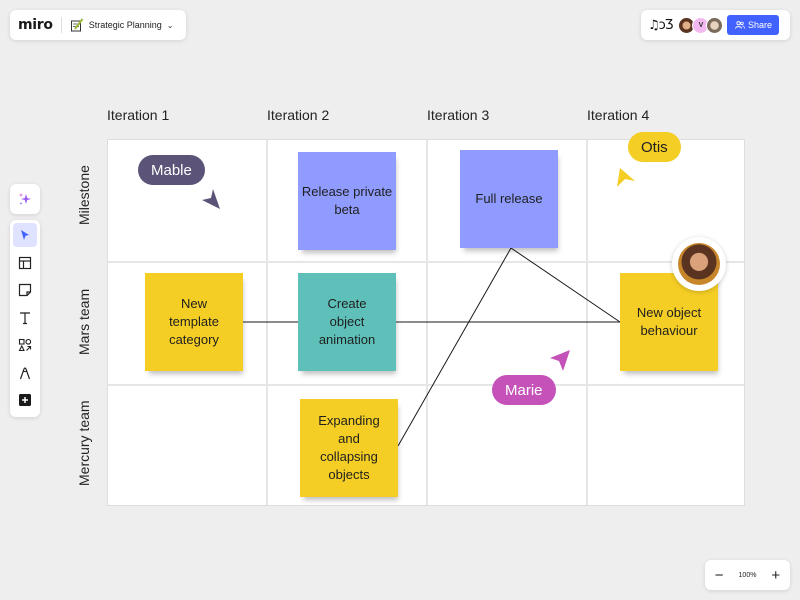 The height and width of the screenshot is (600, 800). I want to click on row-header: Mars team, so click(84, 321).